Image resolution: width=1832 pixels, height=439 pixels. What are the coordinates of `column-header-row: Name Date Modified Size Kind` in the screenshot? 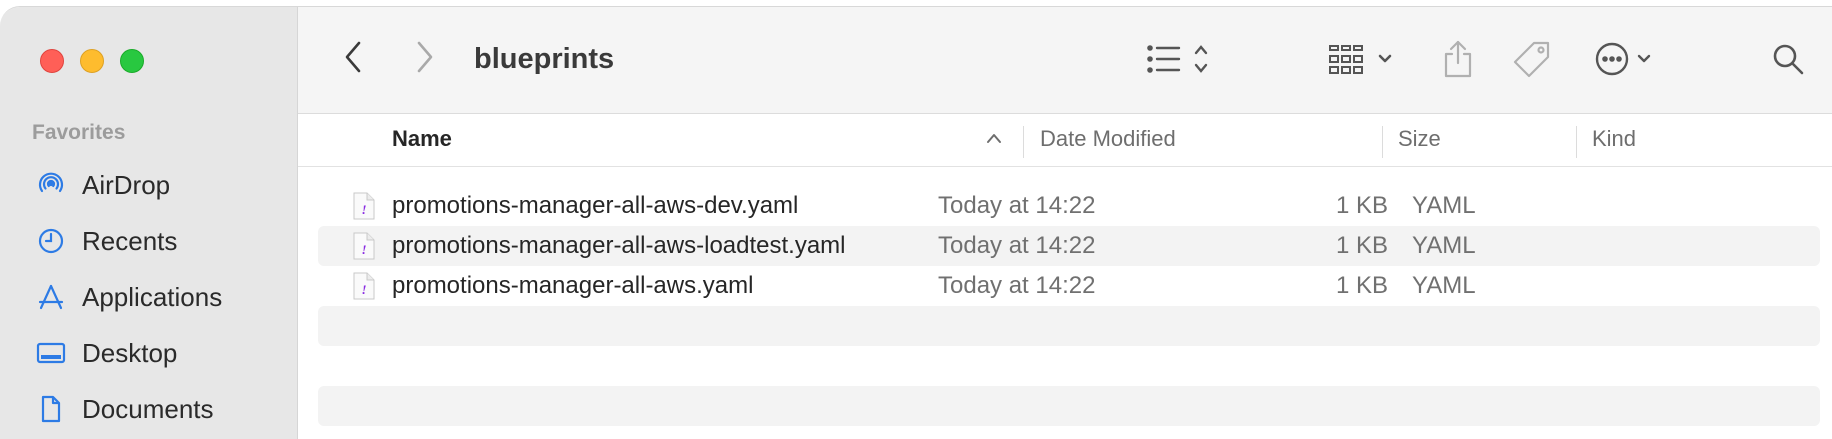 It's located at (1065, 140).